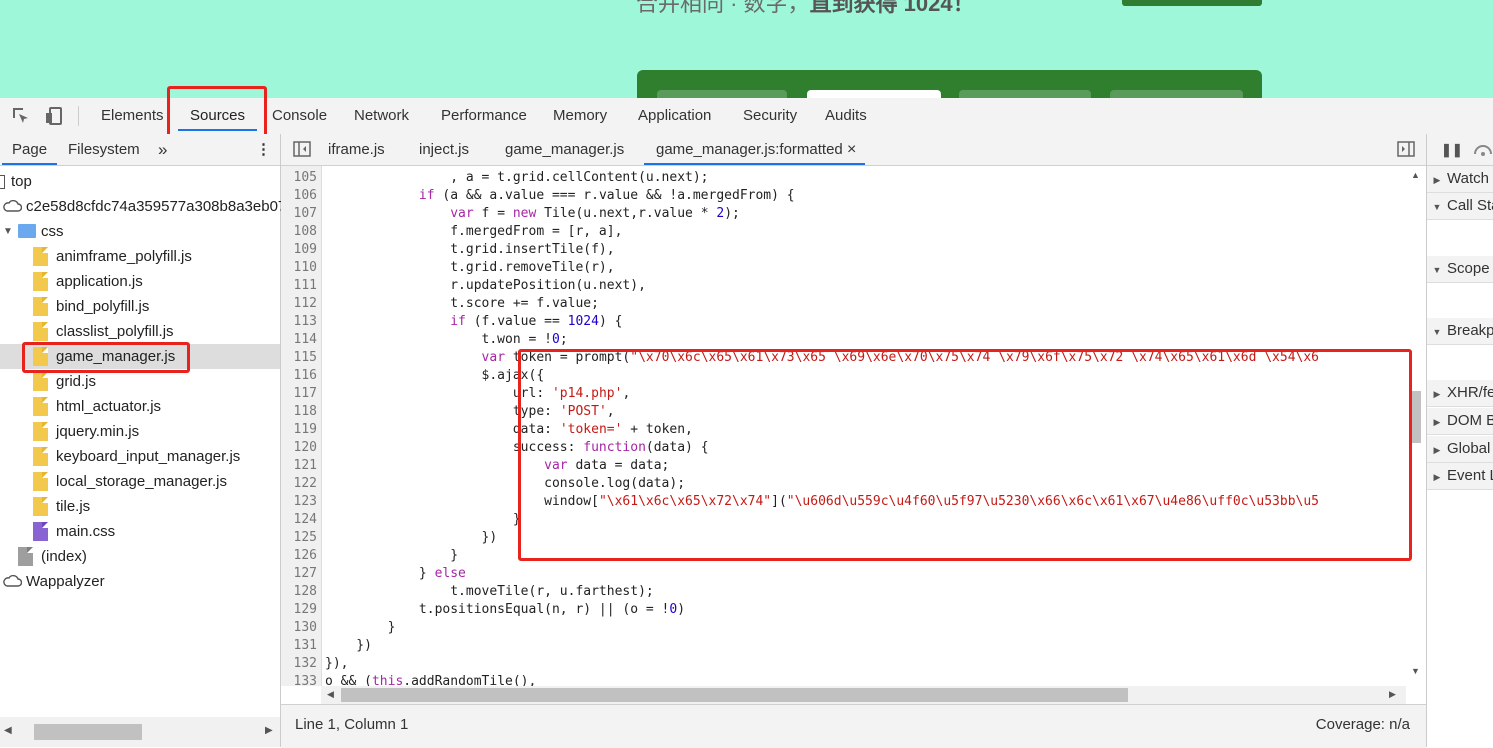  I want to click on line-number: 119, so click(299, 430).